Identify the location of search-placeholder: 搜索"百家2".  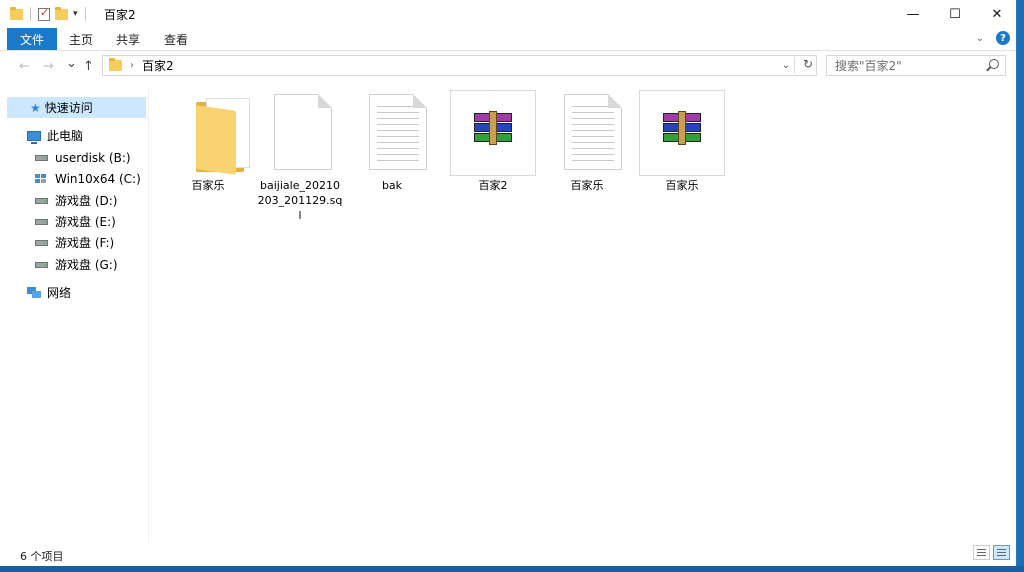
(868, 65).